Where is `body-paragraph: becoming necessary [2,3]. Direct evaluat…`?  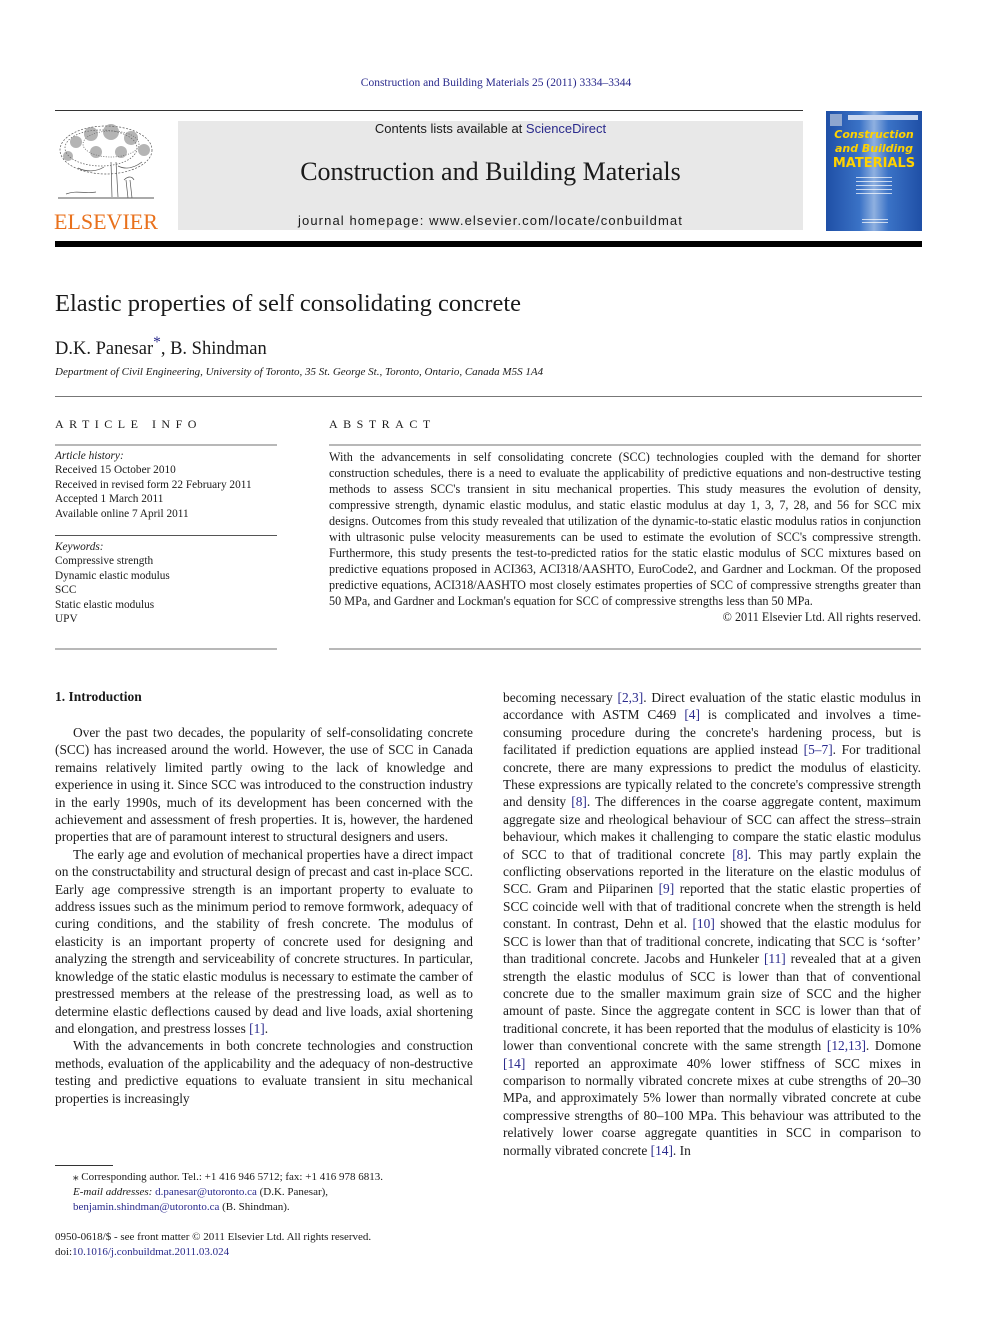 body-paragraph: becoming necessary [2,3]. Direct evaluat… is located at coordinates (712, 924).